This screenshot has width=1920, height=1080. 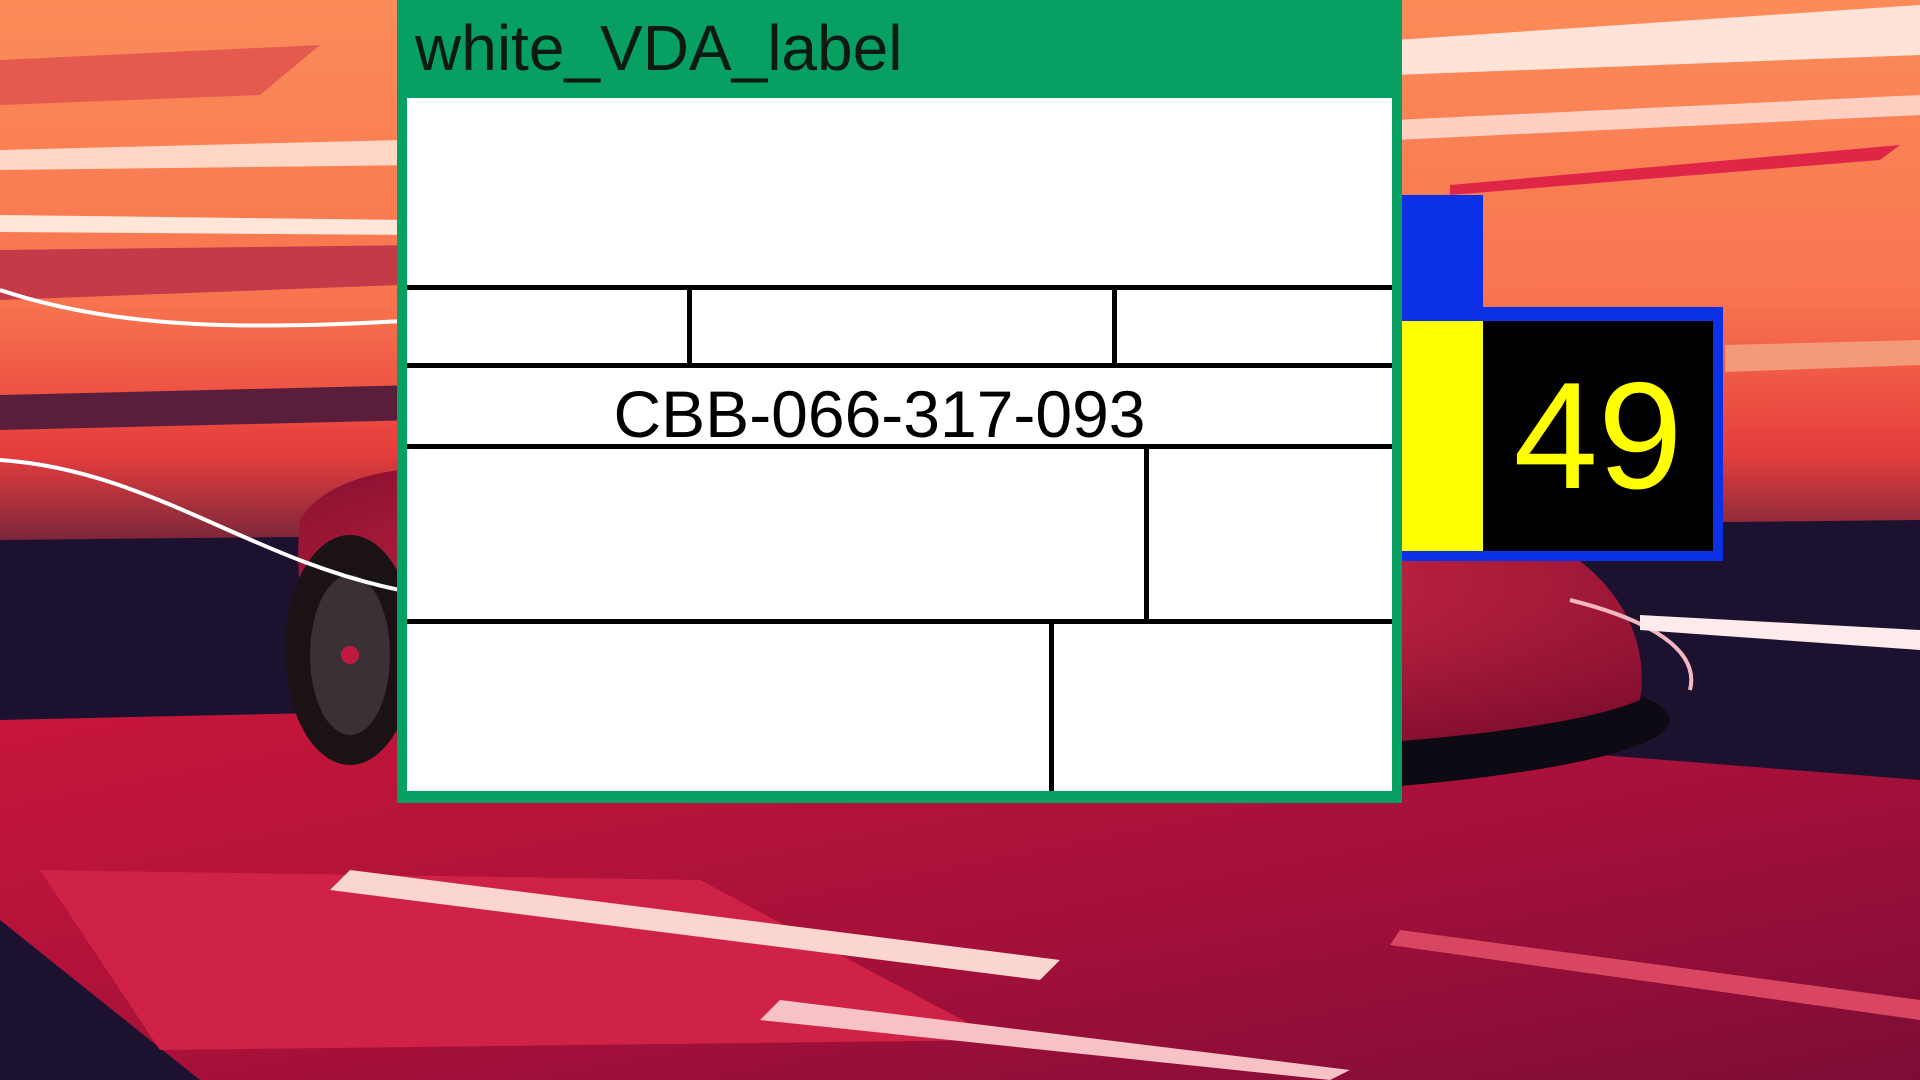 I want to click on detection-class-label: white_VDA_label, so click(x=659, y=48).